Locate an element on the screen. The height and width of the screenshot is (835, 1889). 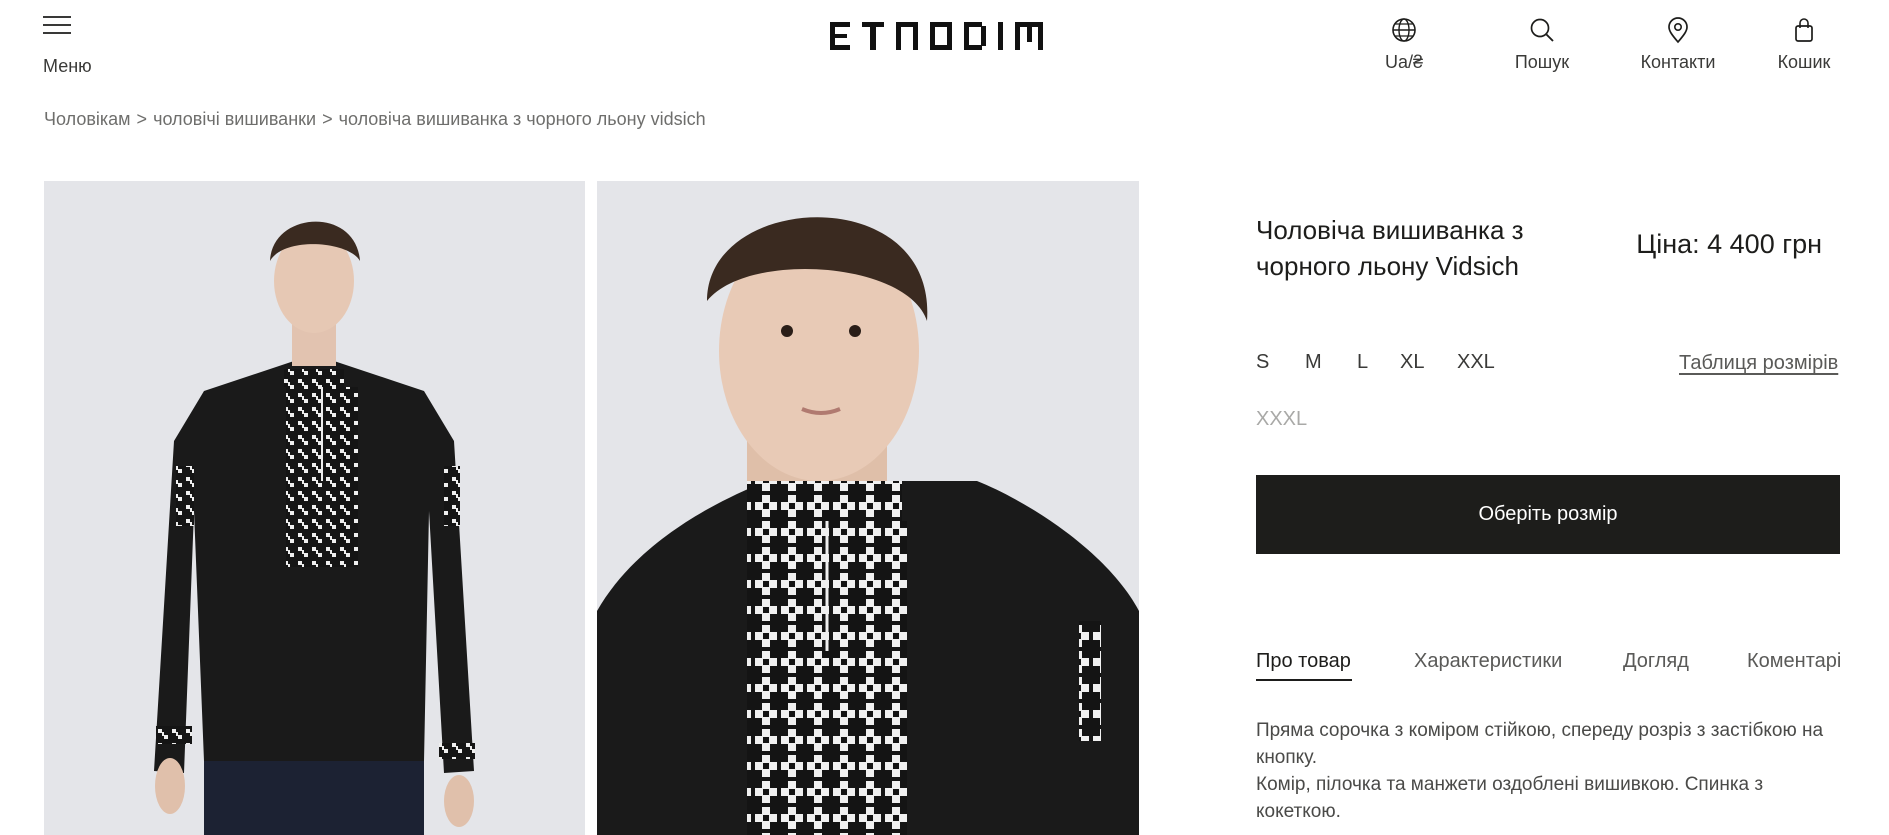
cart-label: Кошик is located at coordinates (1804, 62).